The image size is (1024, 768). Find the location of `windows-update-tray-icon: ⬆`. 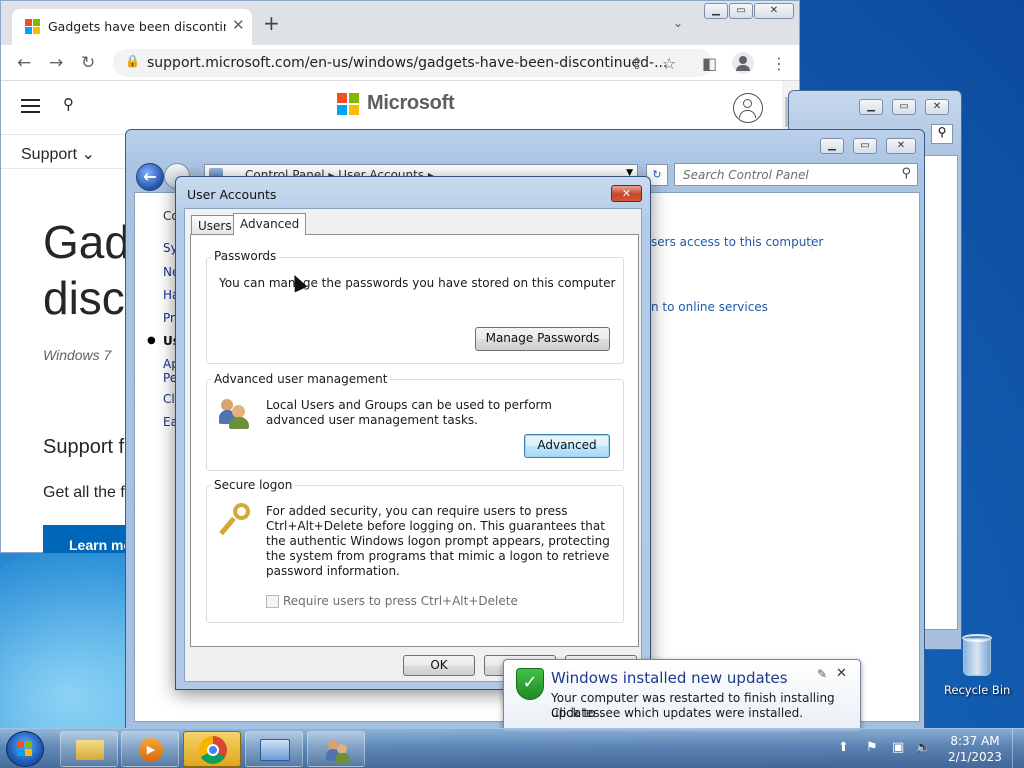

windows-update-tray-icon: ⬆ is located at coordinates (843, 747).